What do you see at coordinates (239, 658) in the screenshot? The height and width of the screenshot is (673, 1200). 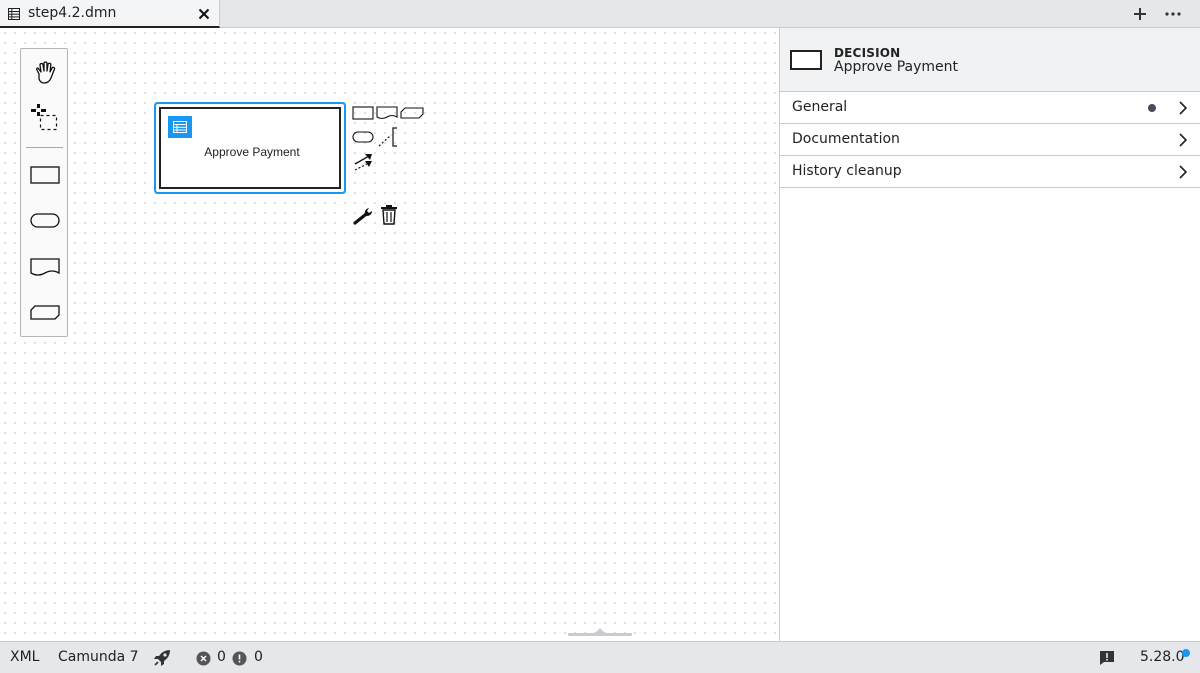 I see `warning-icon` at bounding box center [239, 658].